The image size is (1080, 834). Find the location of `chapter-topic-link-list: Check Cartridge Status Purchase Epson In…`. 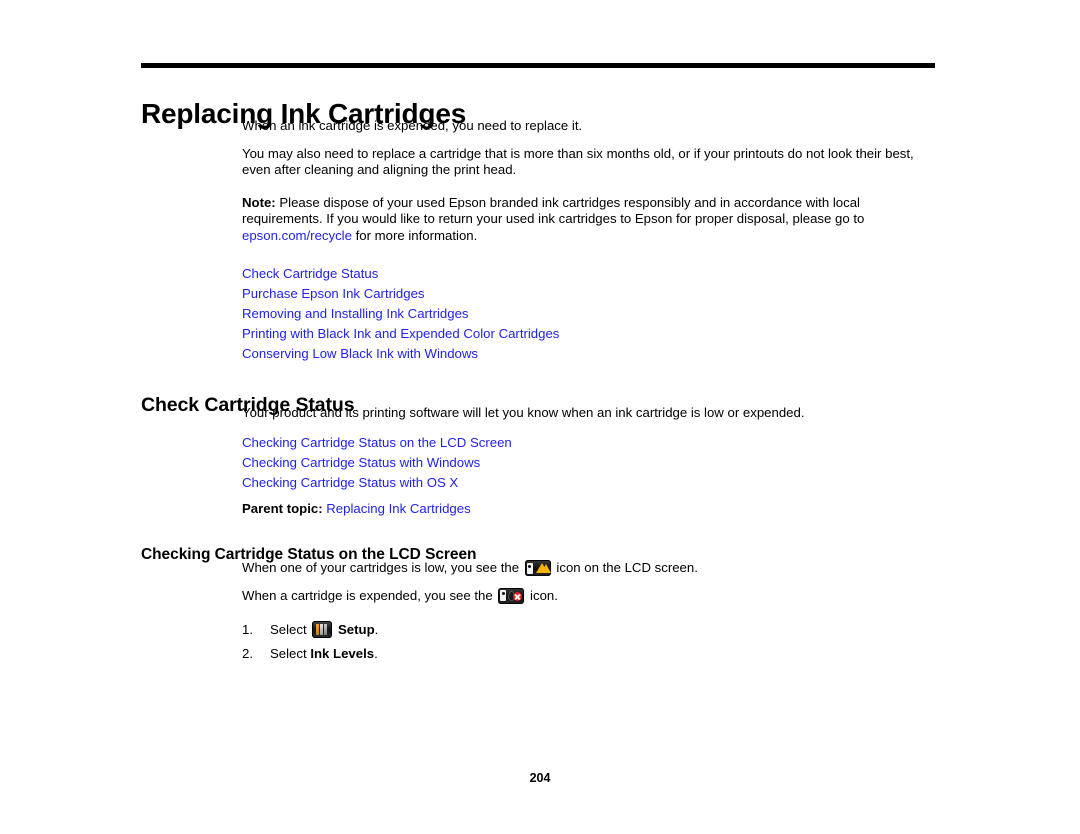

chapter-topic-link-list: Check Cartridge Status Purchase Epson In… is located at coordinates (589, 314).